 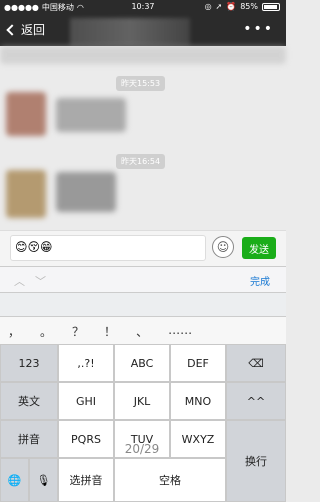 What do you see at coordinates (259, 248) in the screenshot?
I see `send-button: 发送` at bounding box center [259, 248].